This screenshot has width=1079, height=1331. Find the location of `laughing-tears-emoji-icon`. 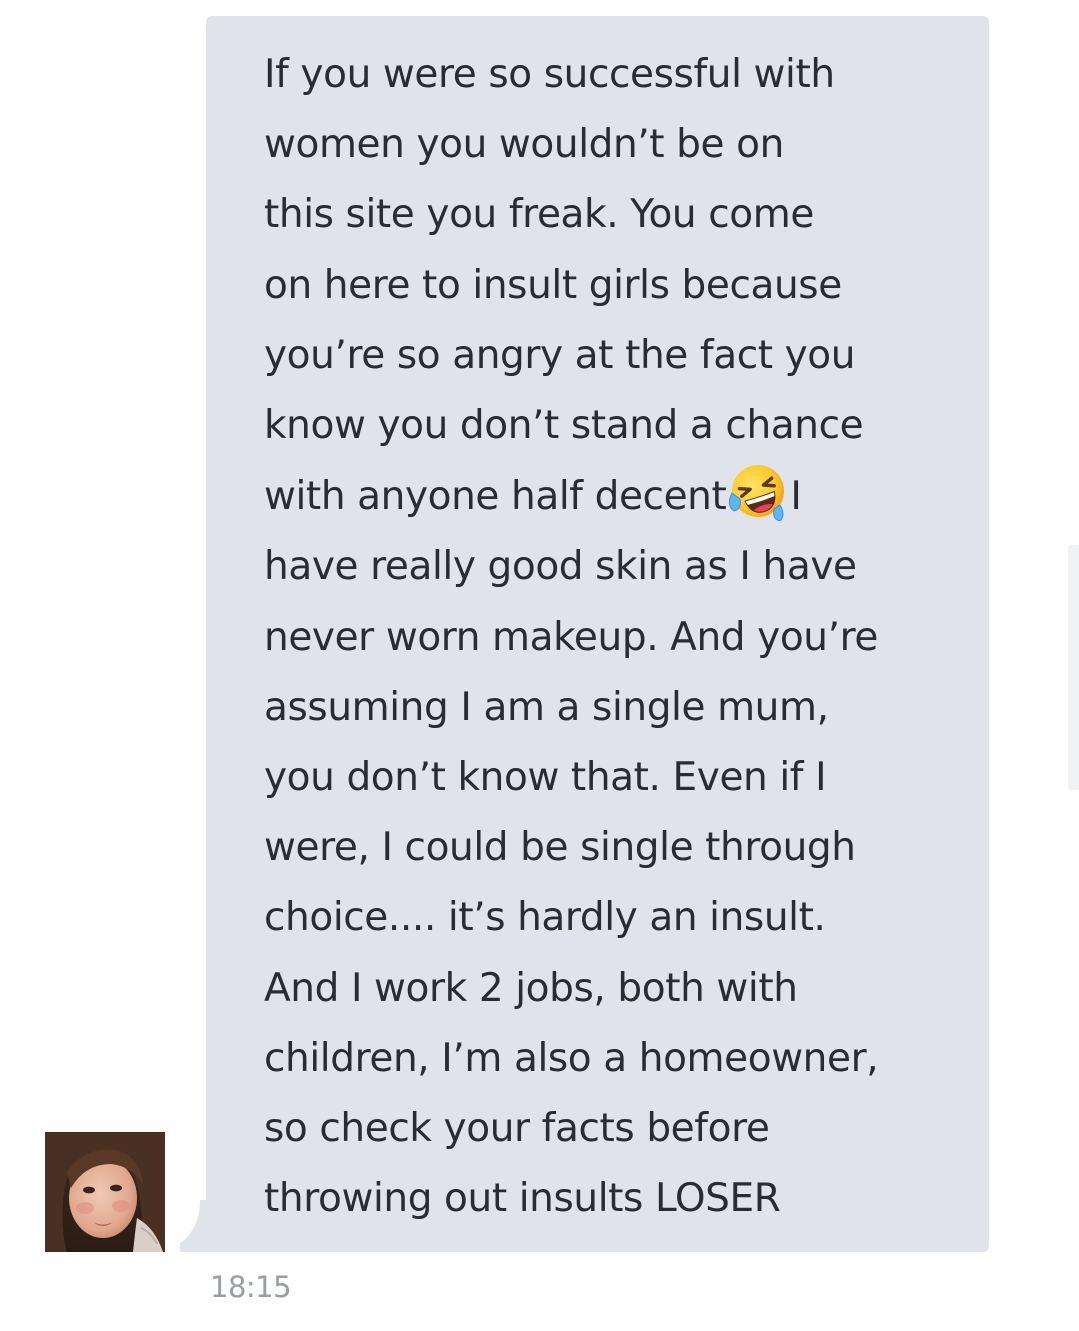

laughing-tears-emoji-icon is located at coordinates (758, 491).